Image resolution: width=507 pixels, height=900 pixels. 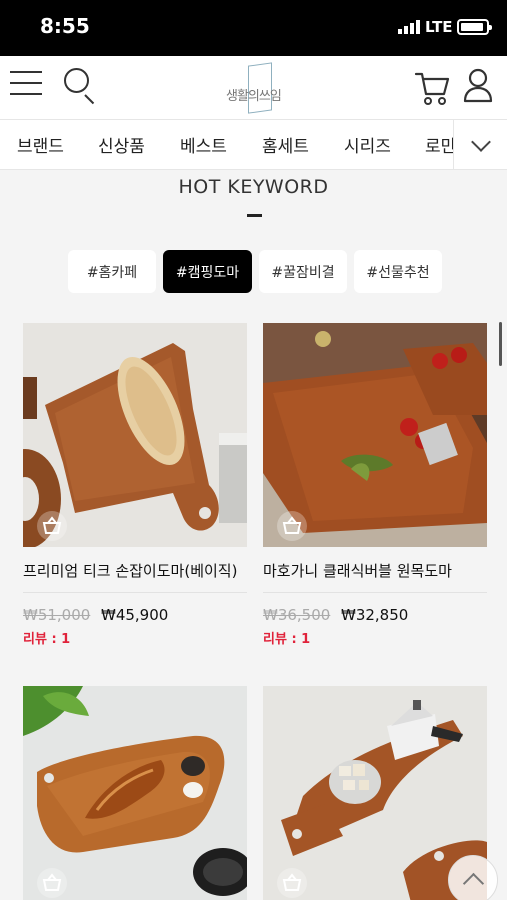 I want to click on scroll-to-top-button, so click(x=473, y=877).